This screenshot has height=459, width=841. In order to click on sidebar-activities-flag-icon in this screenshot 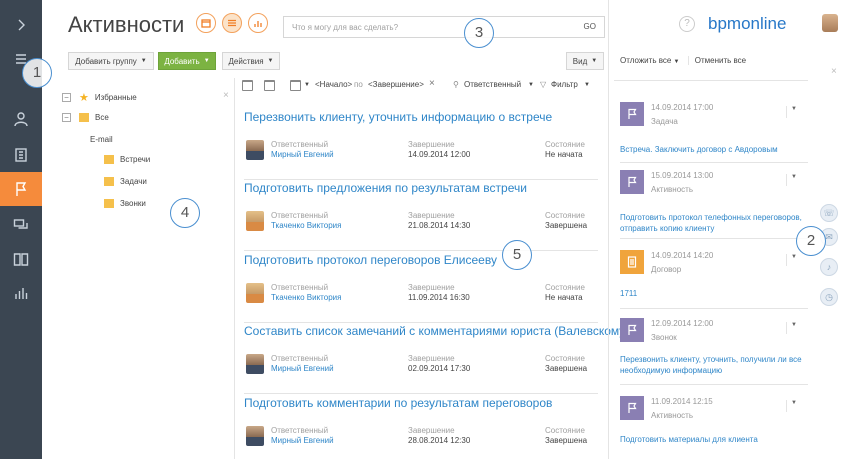, I will do `click(21, 189)`.